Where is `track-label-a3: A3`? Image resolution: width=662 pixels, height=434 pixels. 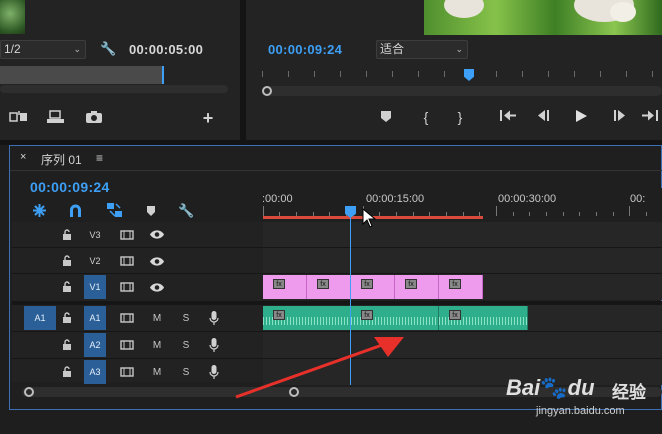 track-label-a3: A3 is located at coordinates (95, 372).